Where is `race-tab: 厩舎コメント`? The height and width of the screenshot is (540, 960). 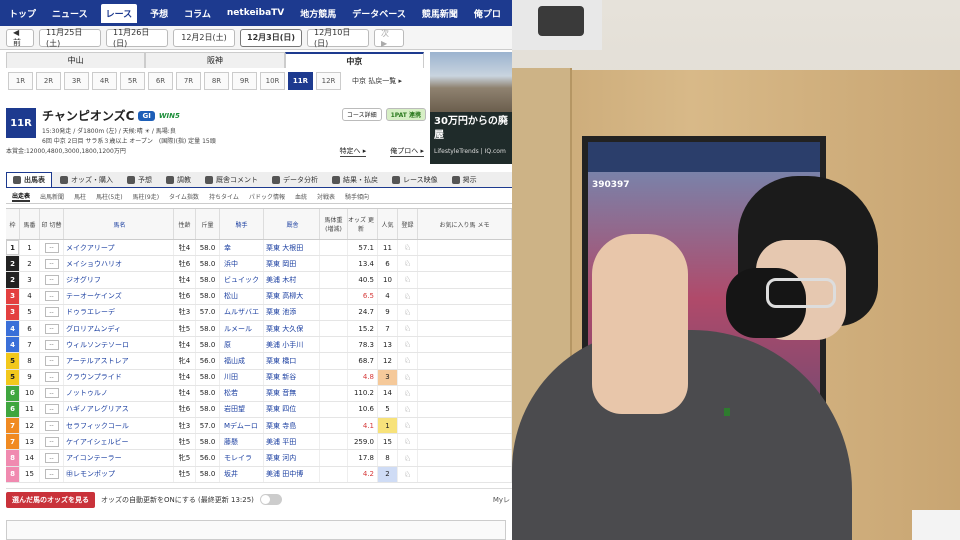
race-tab: 厩舎コメント is located at coordinates (231, 179).